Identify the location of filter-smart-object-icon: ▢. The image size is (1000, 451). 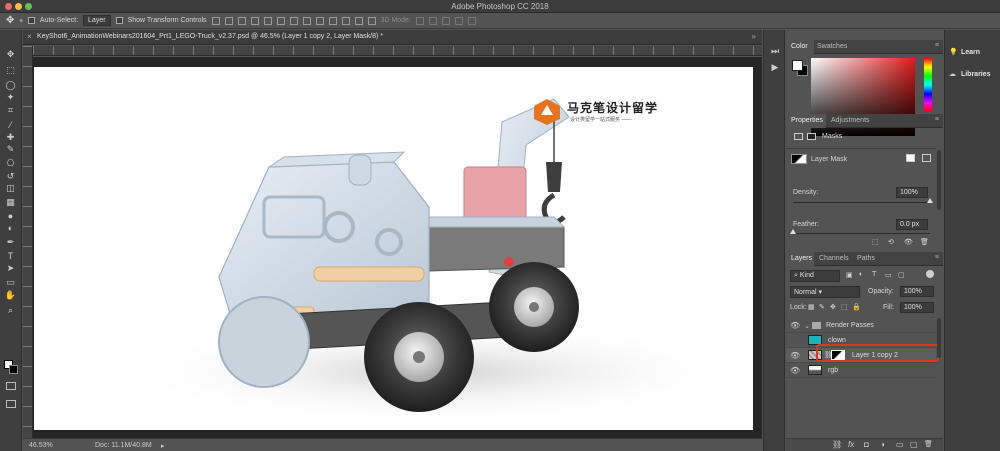
(901, 275).